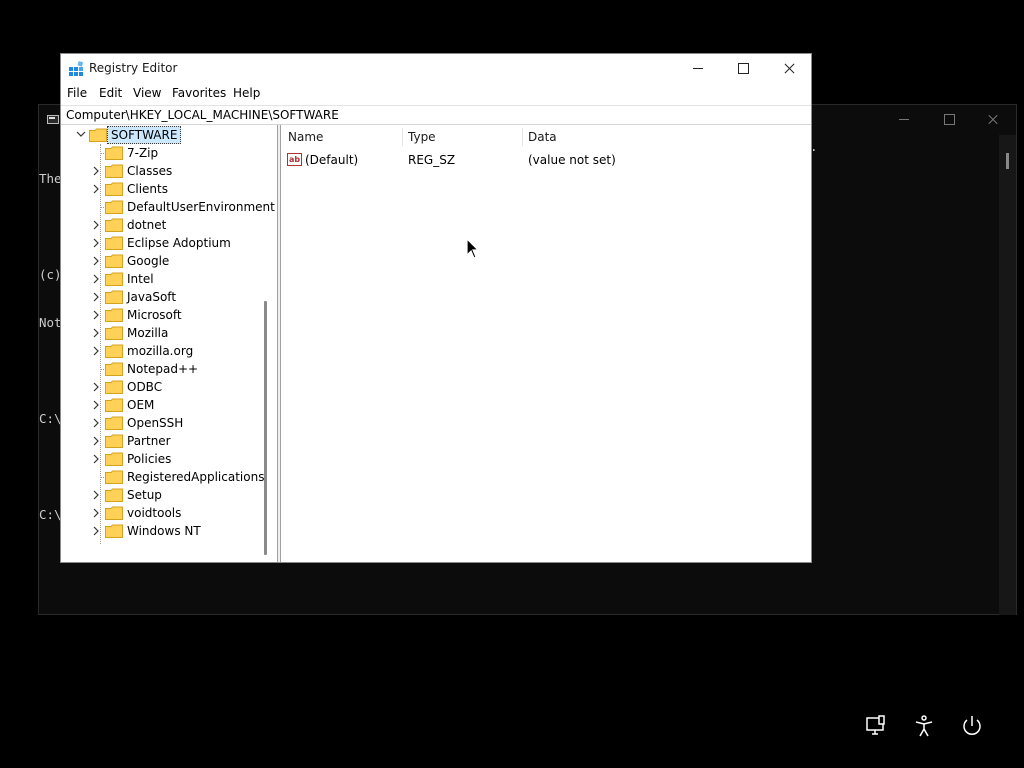 This screenshot has width=1024, height=768. Describe the element at coordinates (77, 93) in the screenshot. I see `menu-file: File` at that location.